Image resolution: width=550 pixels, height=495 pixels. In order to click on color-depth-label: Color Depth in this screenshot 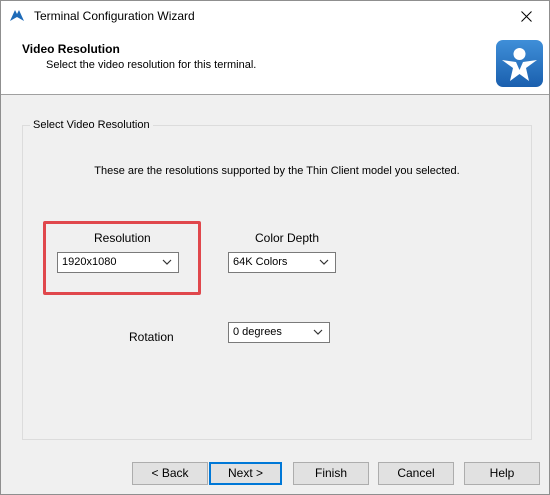, I will do `click(287, 238)`.